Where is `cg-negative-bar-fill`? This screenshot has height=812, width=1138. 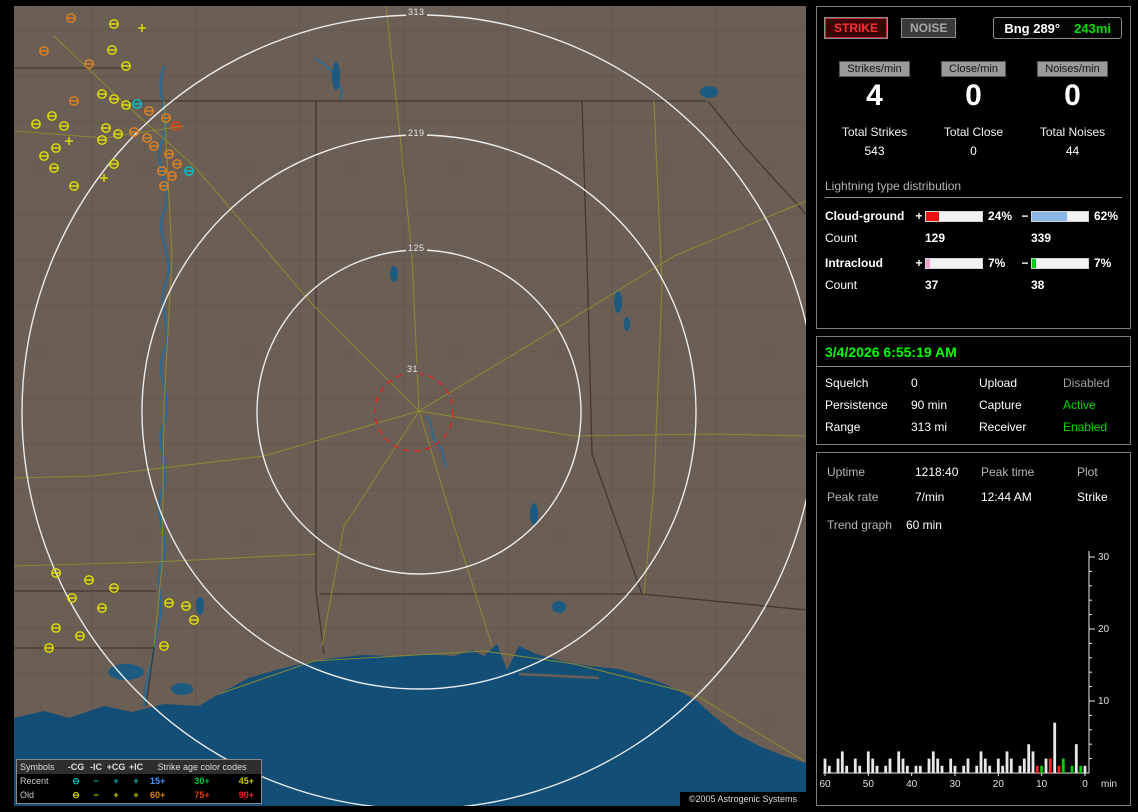 cg-negative-bar-fill is located at coordinates (1049, 216).